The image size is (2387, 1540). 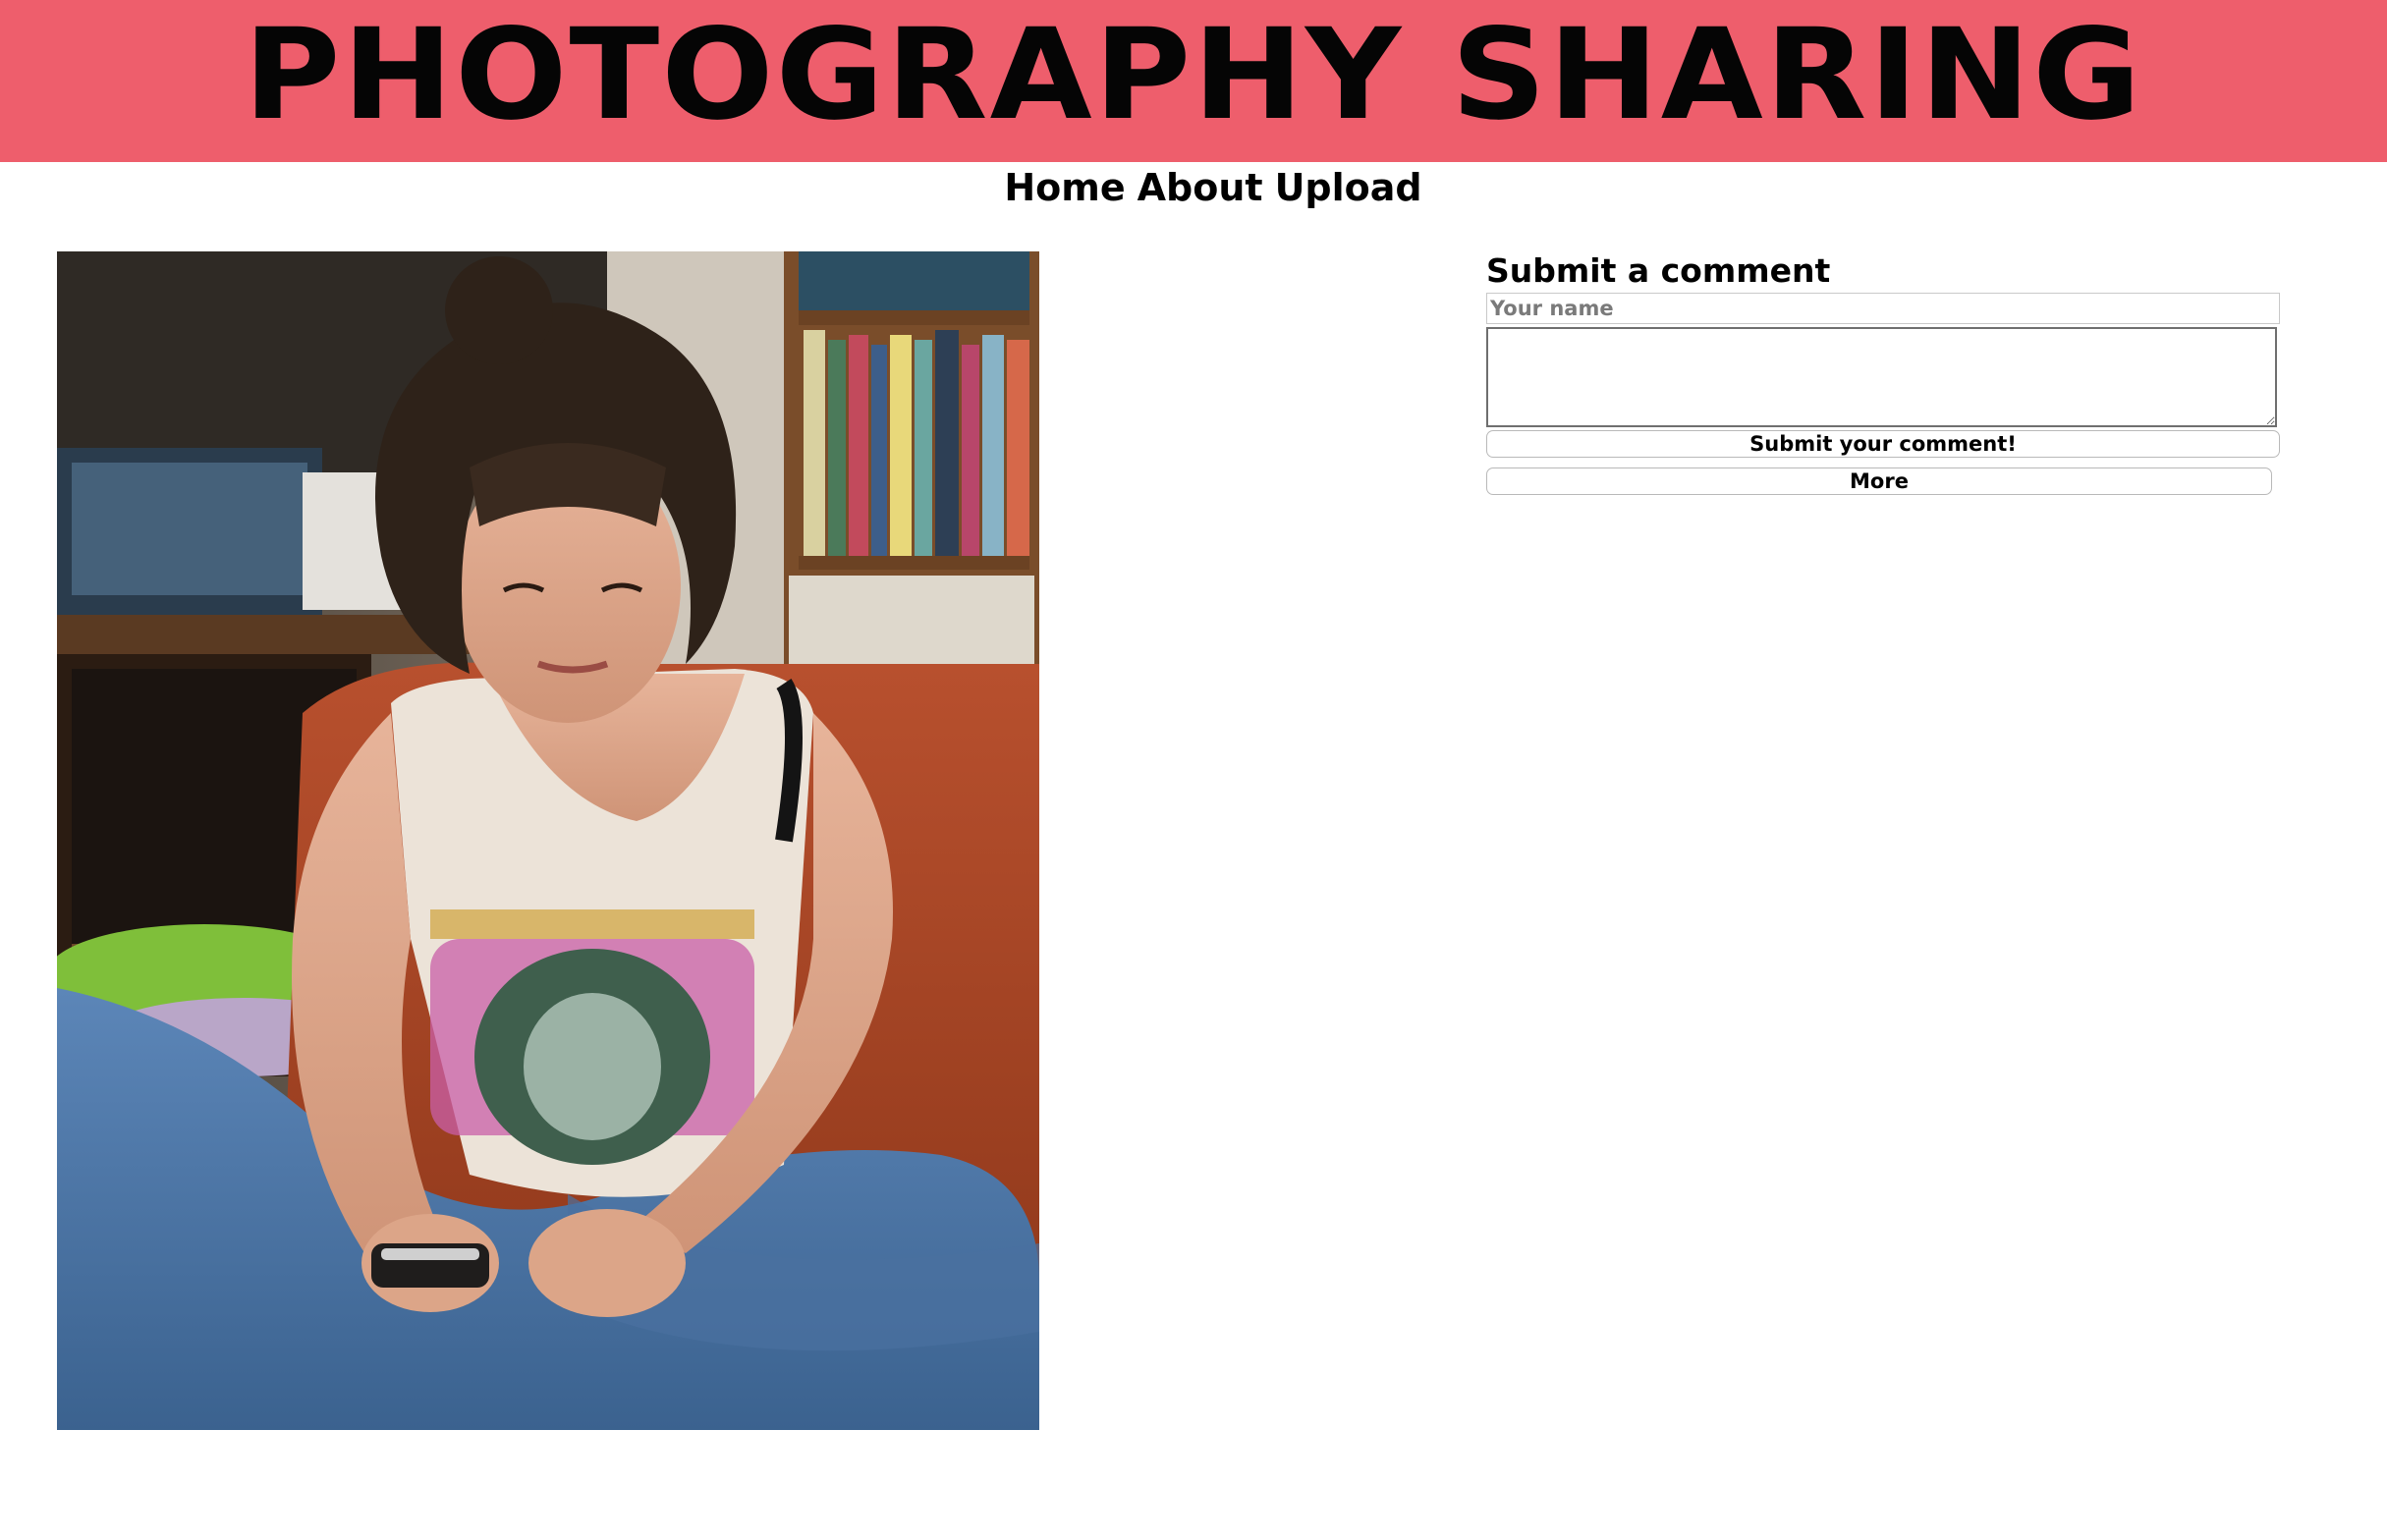 I want to click on more-button: More, so click(x=1879, y=481).